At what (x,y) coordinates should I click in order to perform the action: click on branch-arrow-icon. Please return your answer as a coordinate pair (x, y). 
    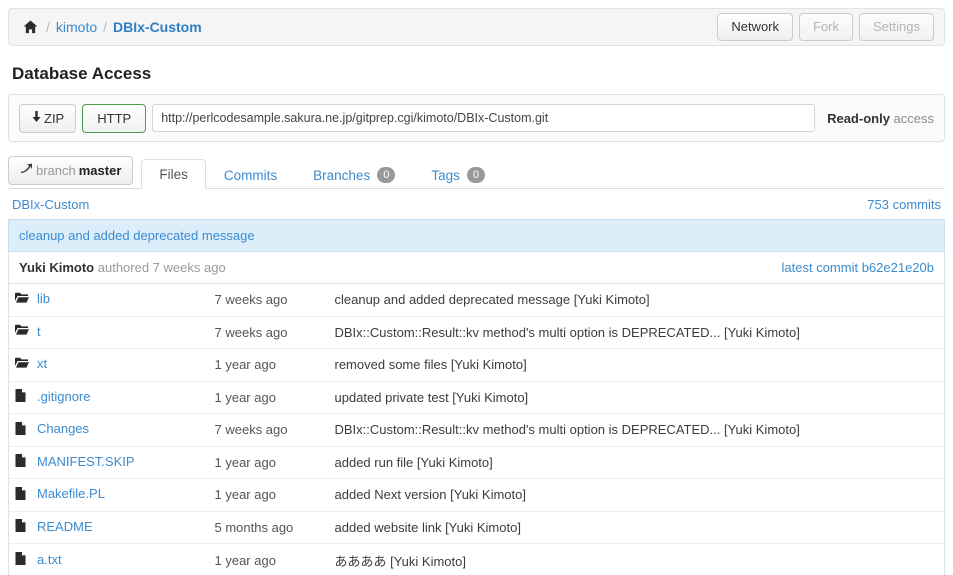
    Looking at the image, I should click on (26, 170).